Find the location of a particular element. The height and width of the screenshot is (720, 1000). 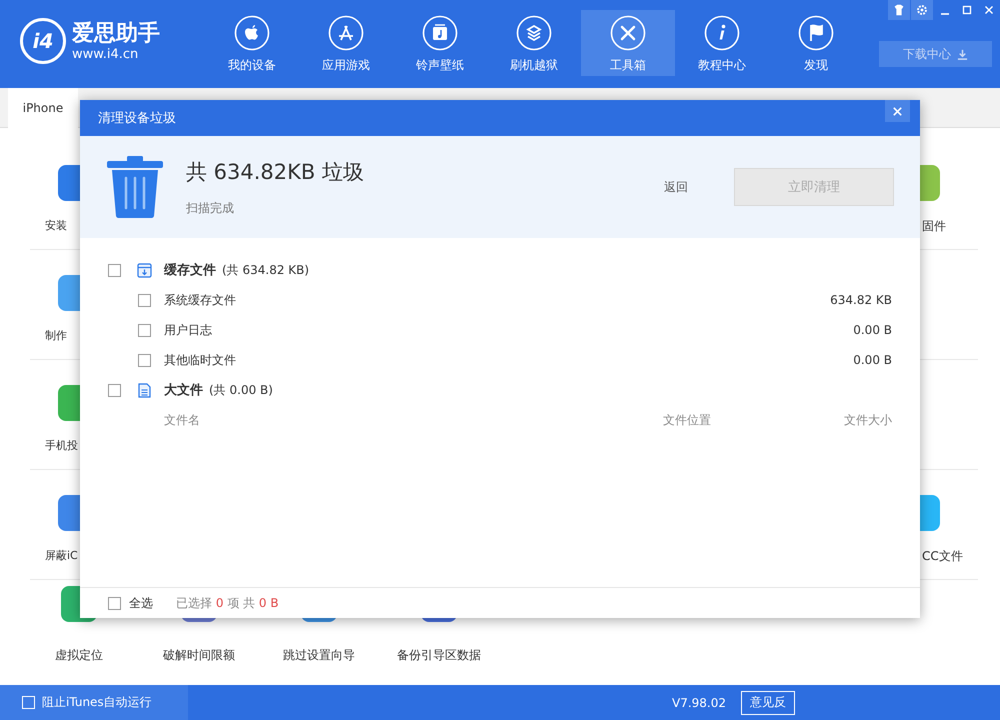

item-size: 634.82 KB is located at coordinates (861, 300).